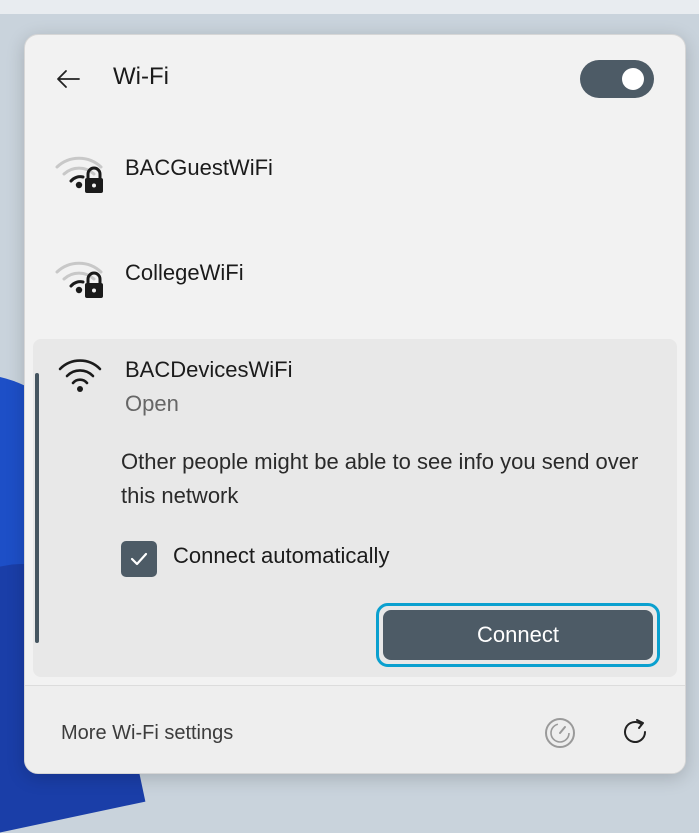  Describe the element at coordinates (141, 76) in the screenshot. I see `page-title: Wi-Fi` at that location.